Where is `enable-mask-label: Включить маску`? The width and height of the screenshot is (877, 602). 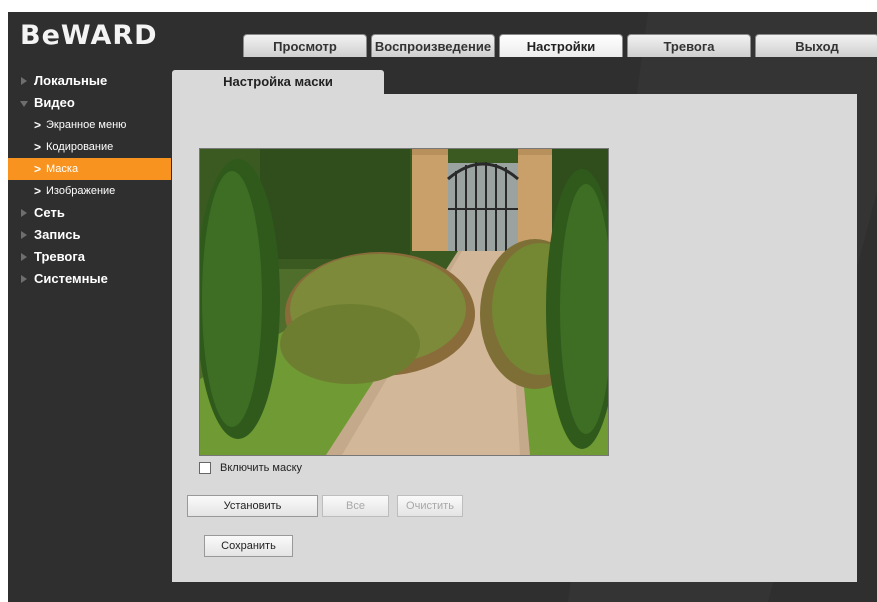
enable-mask-label: Включить маску is located at coordinates (261, 468).